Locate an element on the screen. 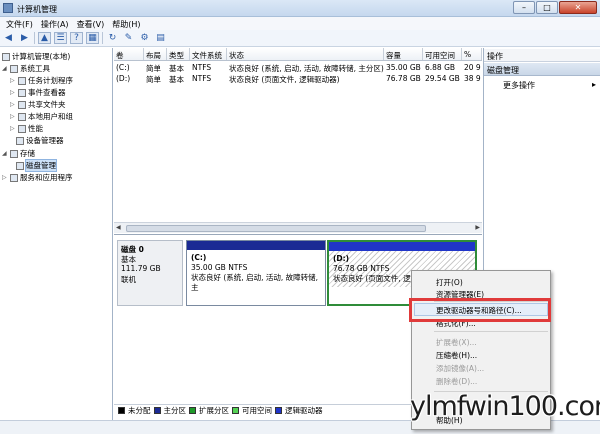 The image size is (600, 434). legend-swatch-free is located at coordinates (235, 410).